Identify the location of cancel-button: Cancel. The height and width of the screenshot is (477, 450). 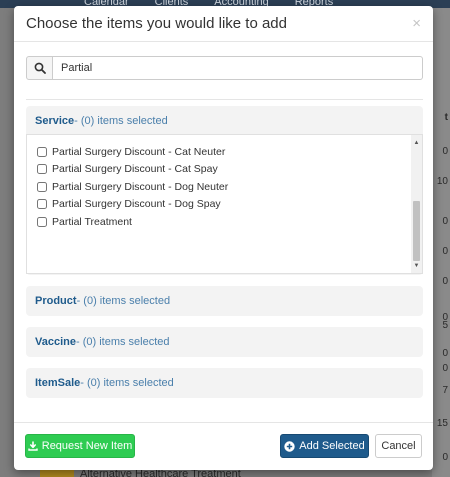
(398, 446).